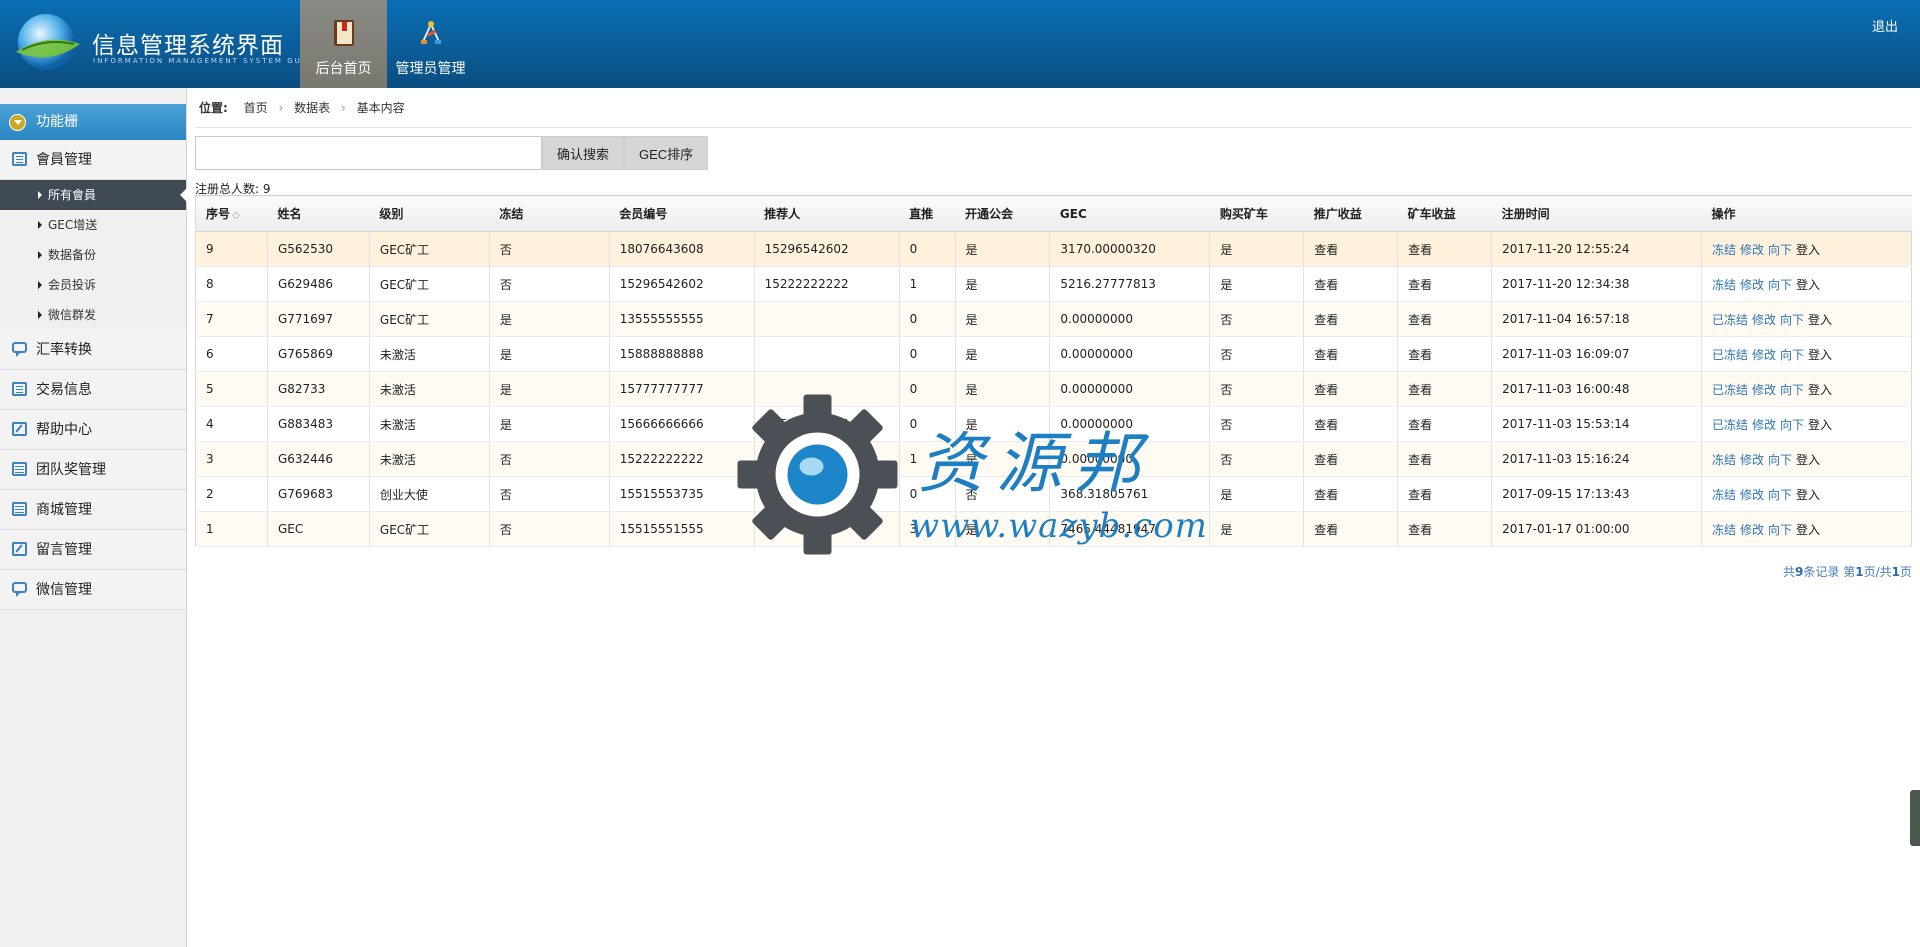 The image size is (1920, 947). What do you see at coordinates (93, 315) in the screenshot?
I see `sidebar-item-wechat-mass: 微信群发` at bounding box center [93, 315].